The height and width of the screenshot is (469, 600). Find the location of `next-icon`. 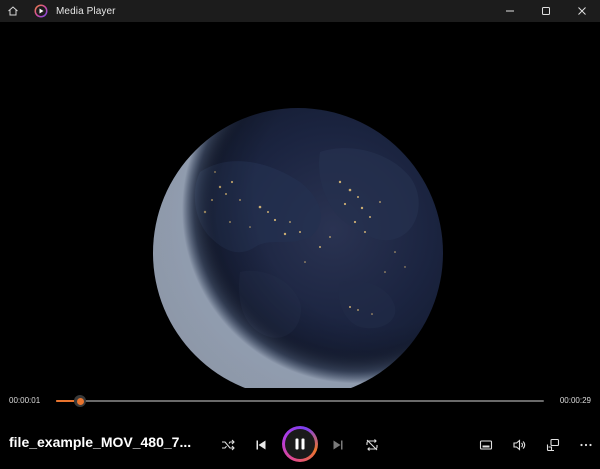

next-icon is located at coordinates (338, 445).